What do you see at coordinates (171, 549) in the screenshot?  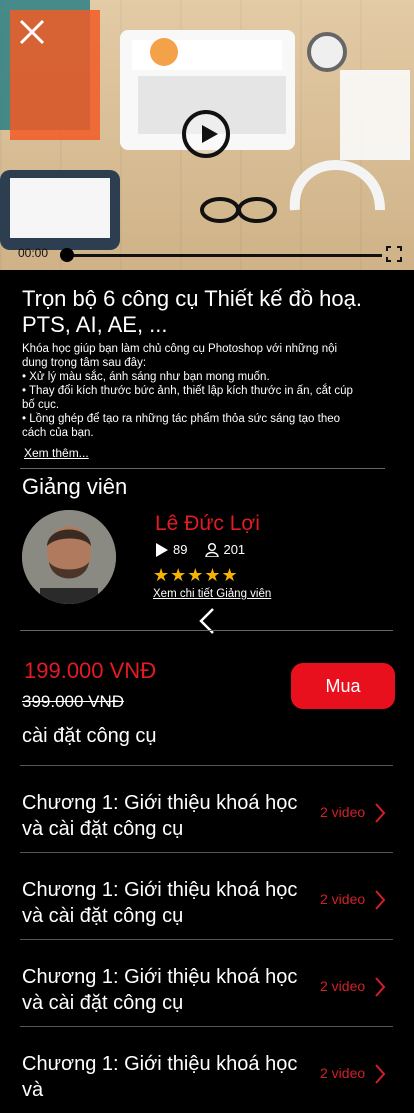 I see `course-count: 89` at bounding box center [171, 549].